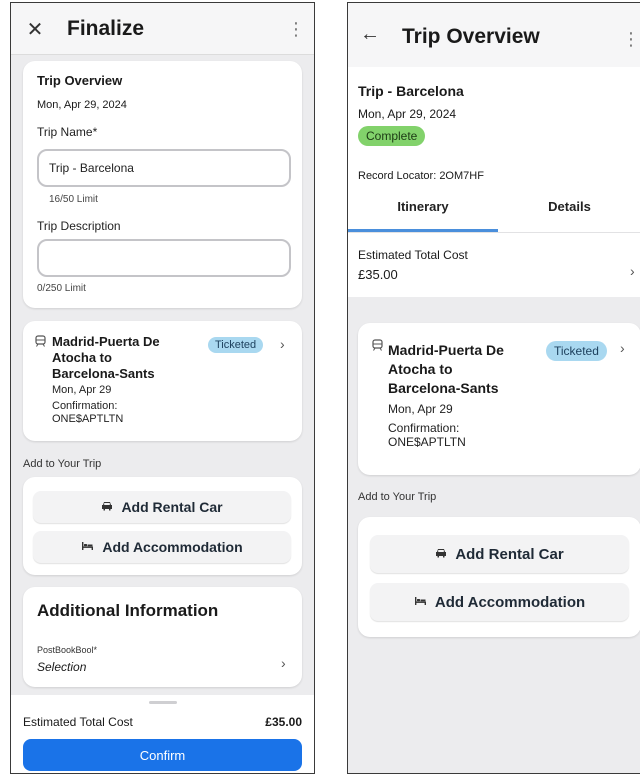 Image resolution: width=640 pixels, height=778 pixels. What do you see at coordinates (67, 132) in the screenshot?
I see `trip-name-label: Trip Name*` at bounding box center [67, 132].